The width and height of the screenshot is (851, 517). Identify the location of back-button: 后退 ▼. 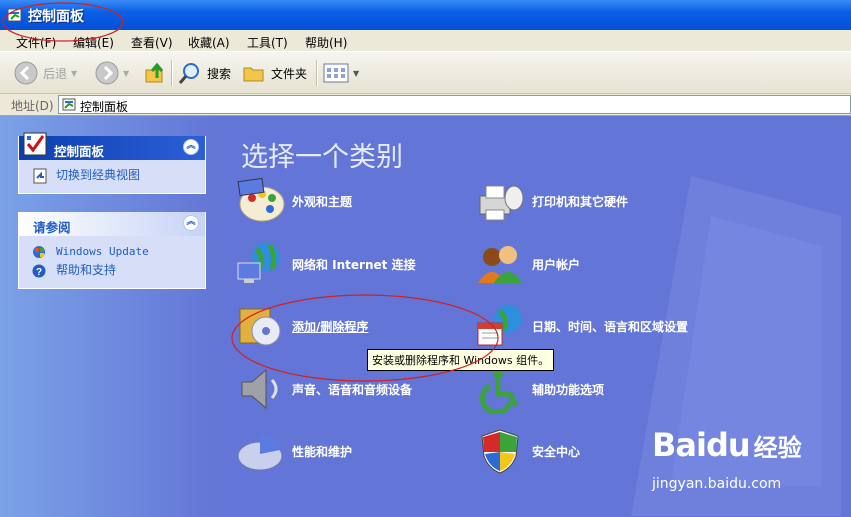
(45, 73).